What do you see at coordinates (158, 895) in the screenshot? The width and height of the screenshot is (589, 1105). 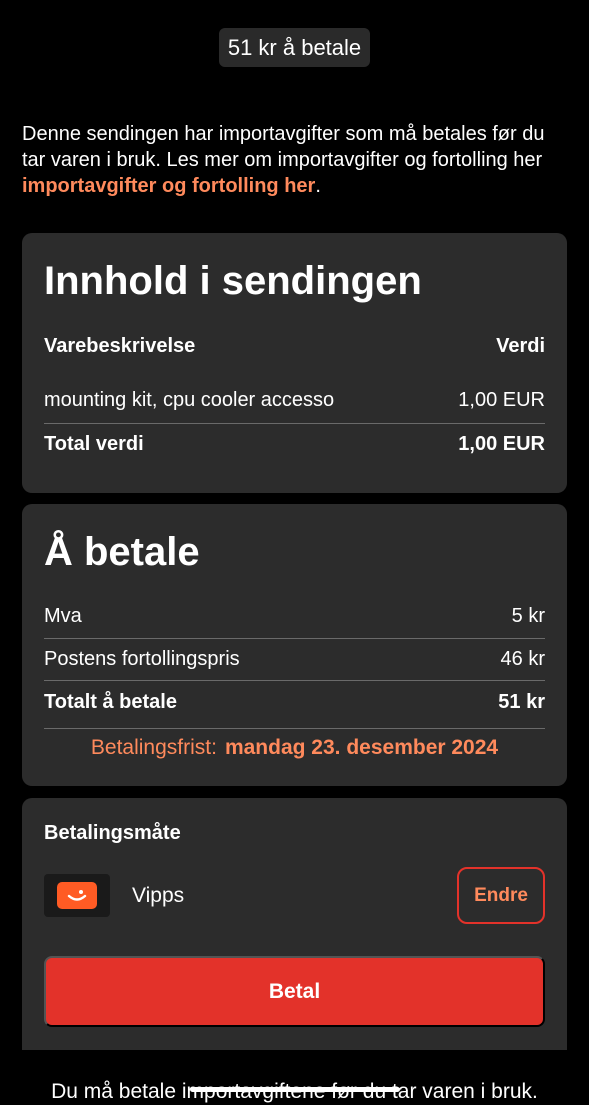 I see `payment-provider-name: Vipps` at bounding box center [158, 895].